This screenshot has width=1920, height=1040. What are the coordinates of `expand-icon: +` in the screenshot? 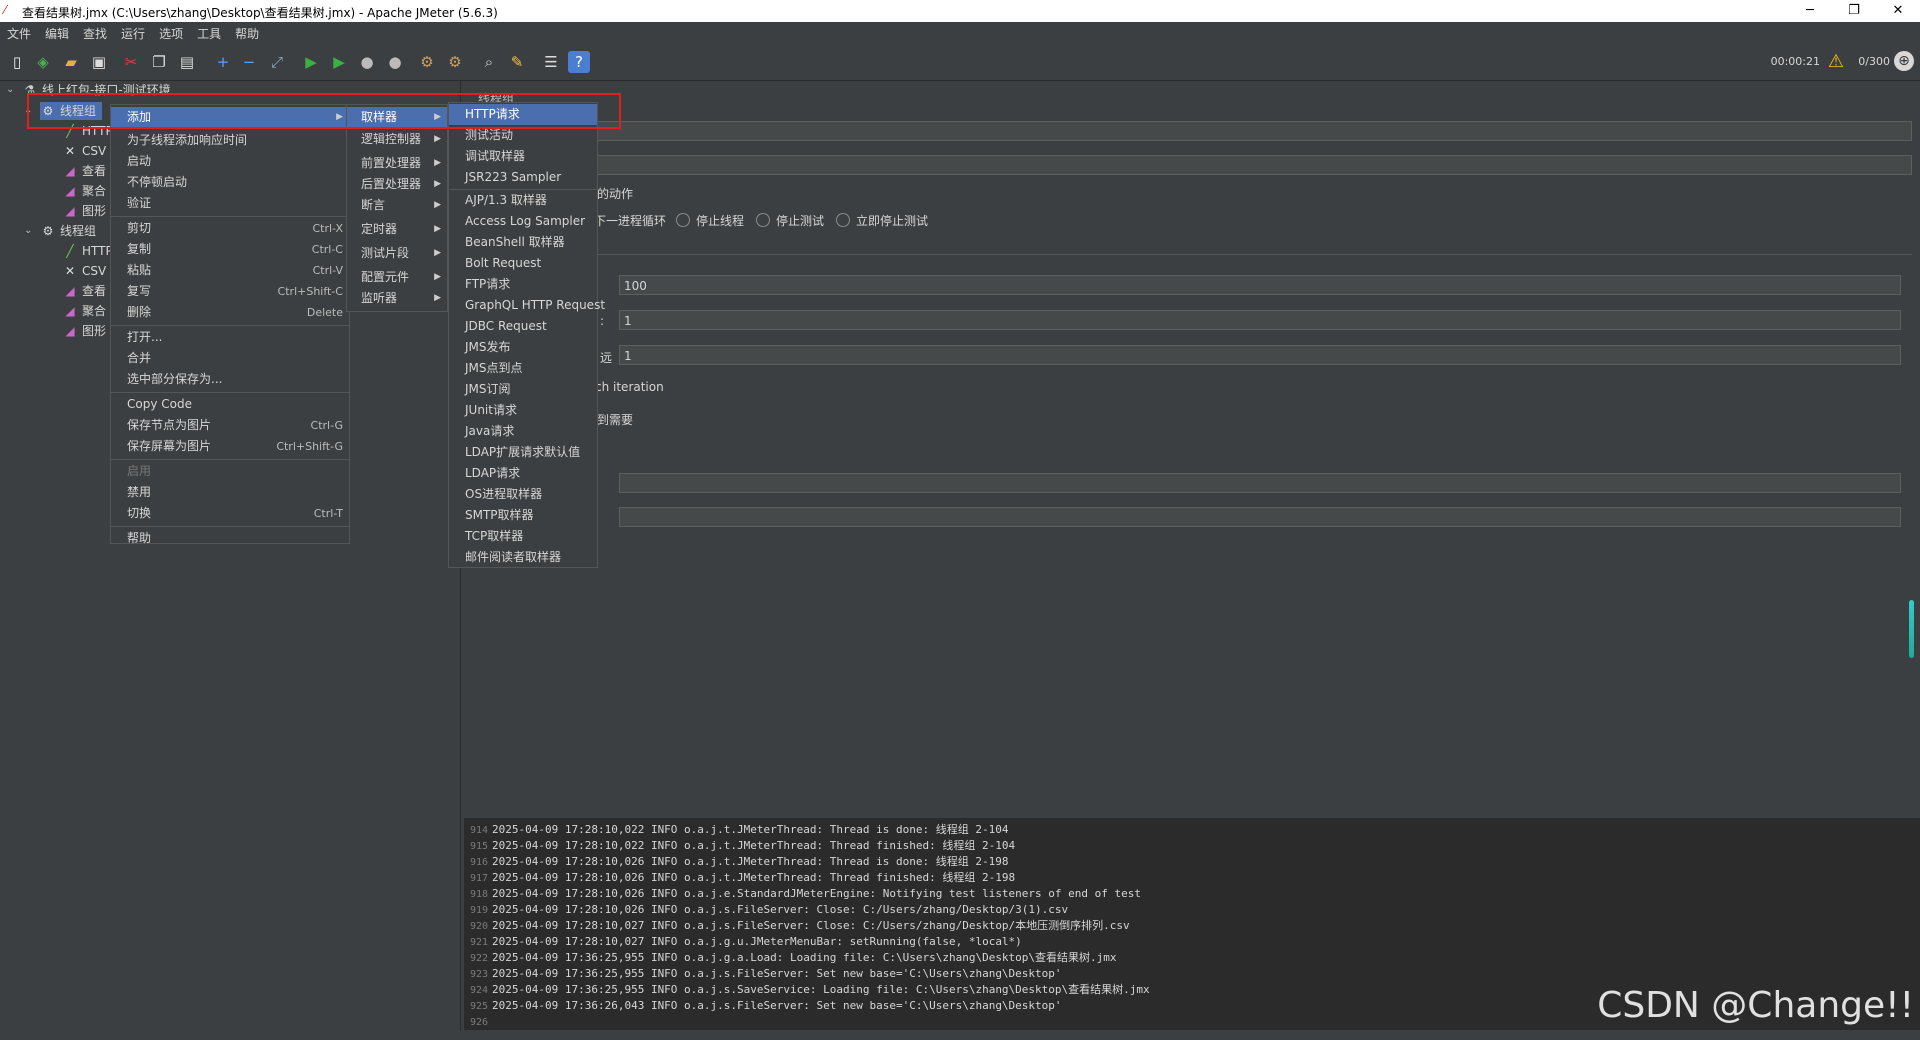 It's located at (223, 62).